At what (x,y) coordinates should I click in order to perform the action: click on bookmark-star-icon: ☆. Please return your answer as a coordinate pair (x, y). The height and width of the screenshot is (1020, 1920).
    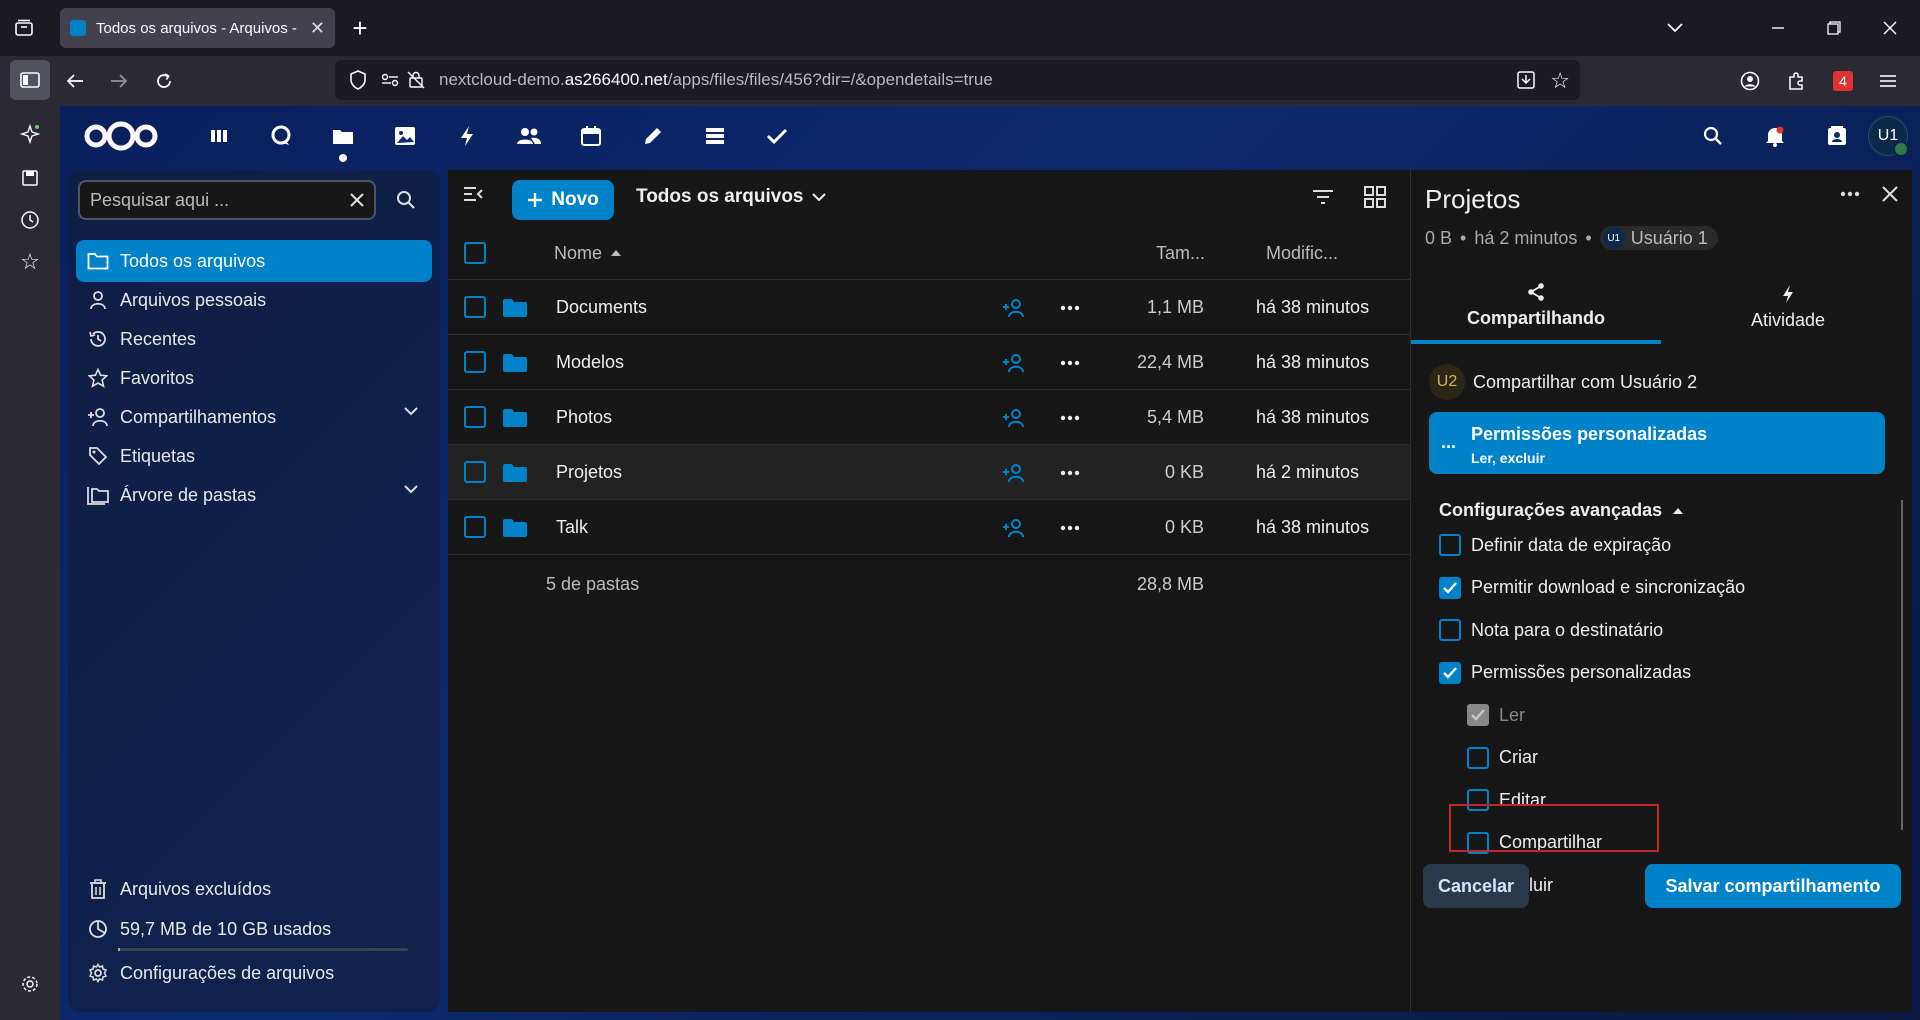
    Looking at the image, I should click on (1560, 81).